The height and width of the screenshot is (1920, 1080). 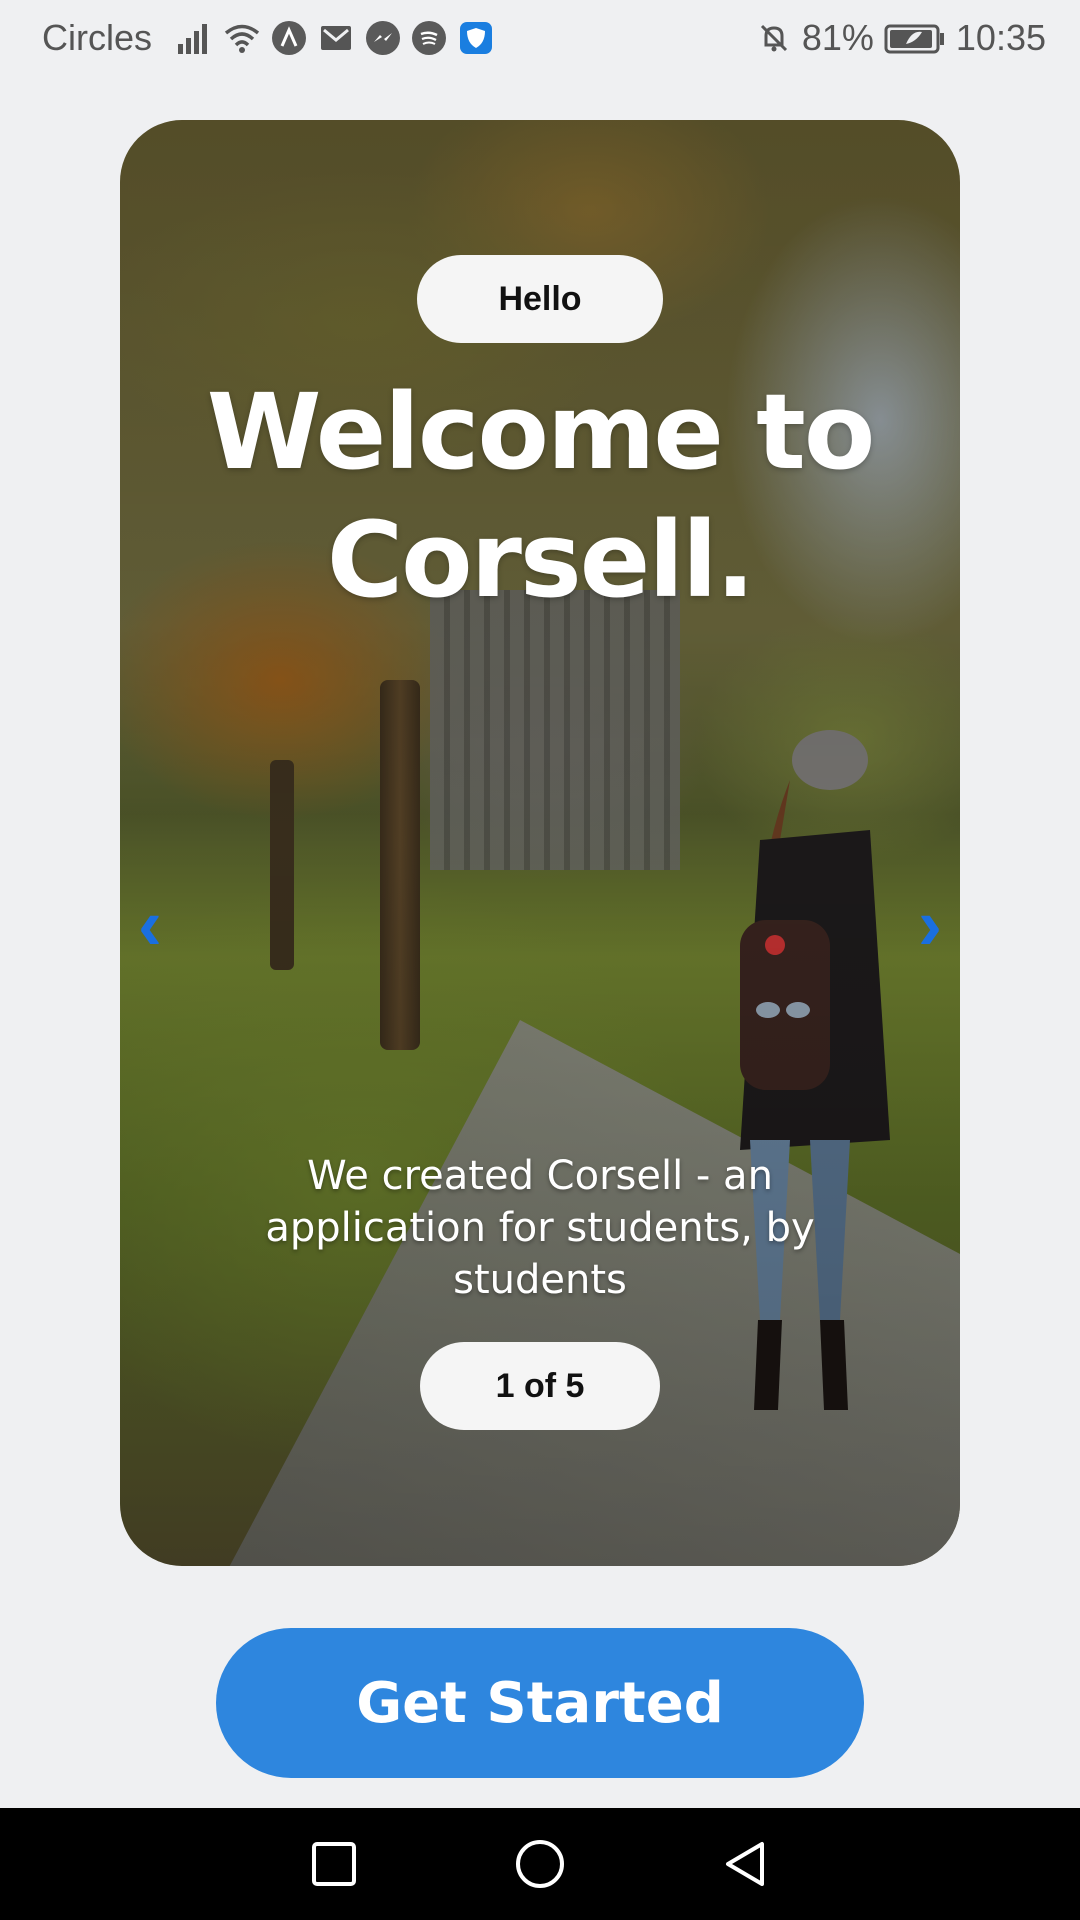 What do you see at coordinates (540, 38) in the screenshot?
I see `status-bar: Circles 81% 10:35` at bounding box center [540, 38].